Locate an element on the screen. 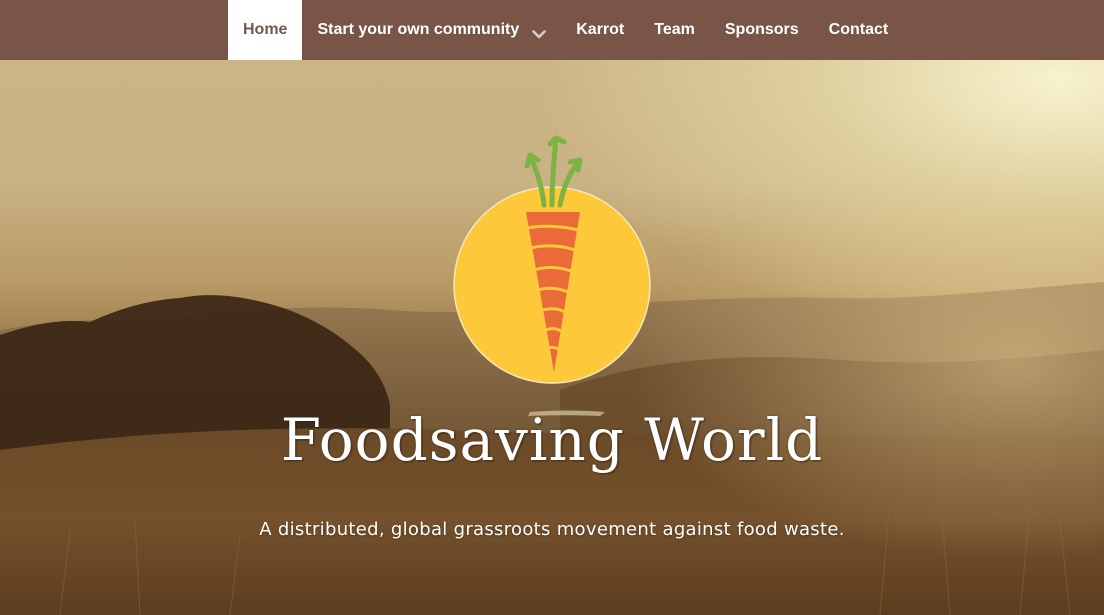 The width and height of the screenshot is (1104, 615). nav-item-label: Sponsors is located at coordinates (761, 29).